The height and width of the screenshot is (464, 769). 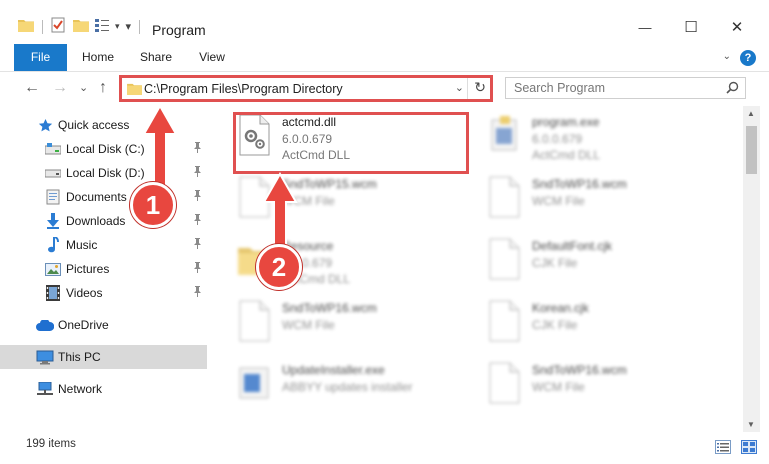 What do you see at coordinates (129, 26) in the screenshot?
I see `customize-toolbar-icon: ▾` at bounding box center [129, 26].